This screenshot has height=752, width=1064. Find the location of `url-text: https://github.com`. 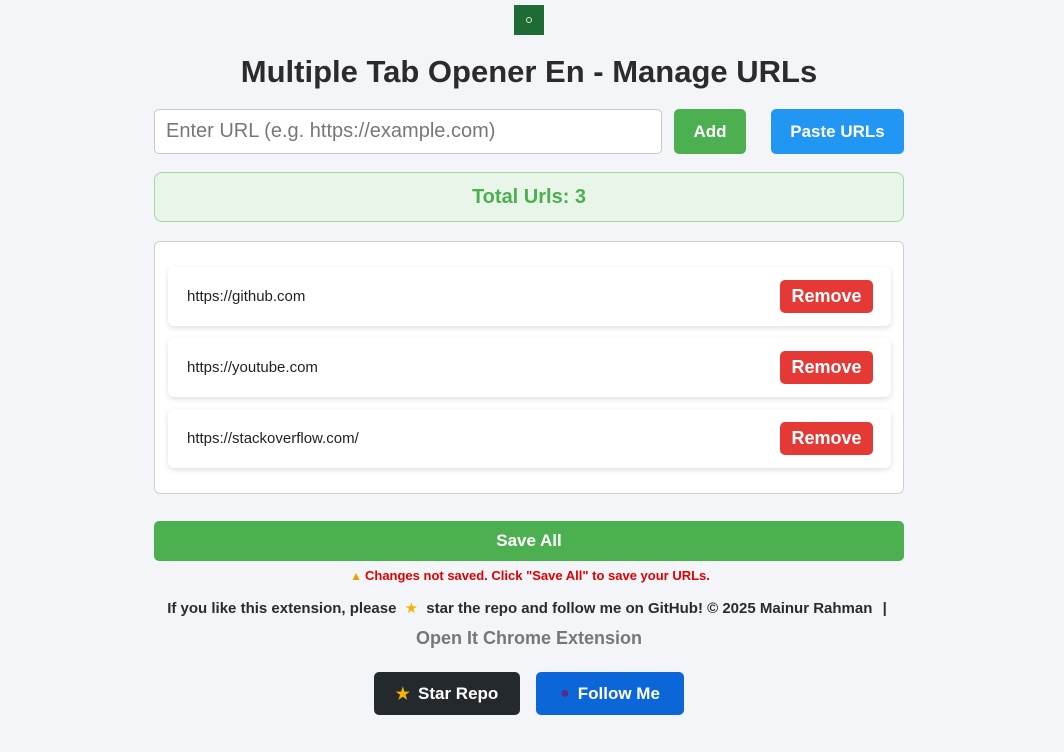

url-text: https://github.com is located at coordinates (246, 296).